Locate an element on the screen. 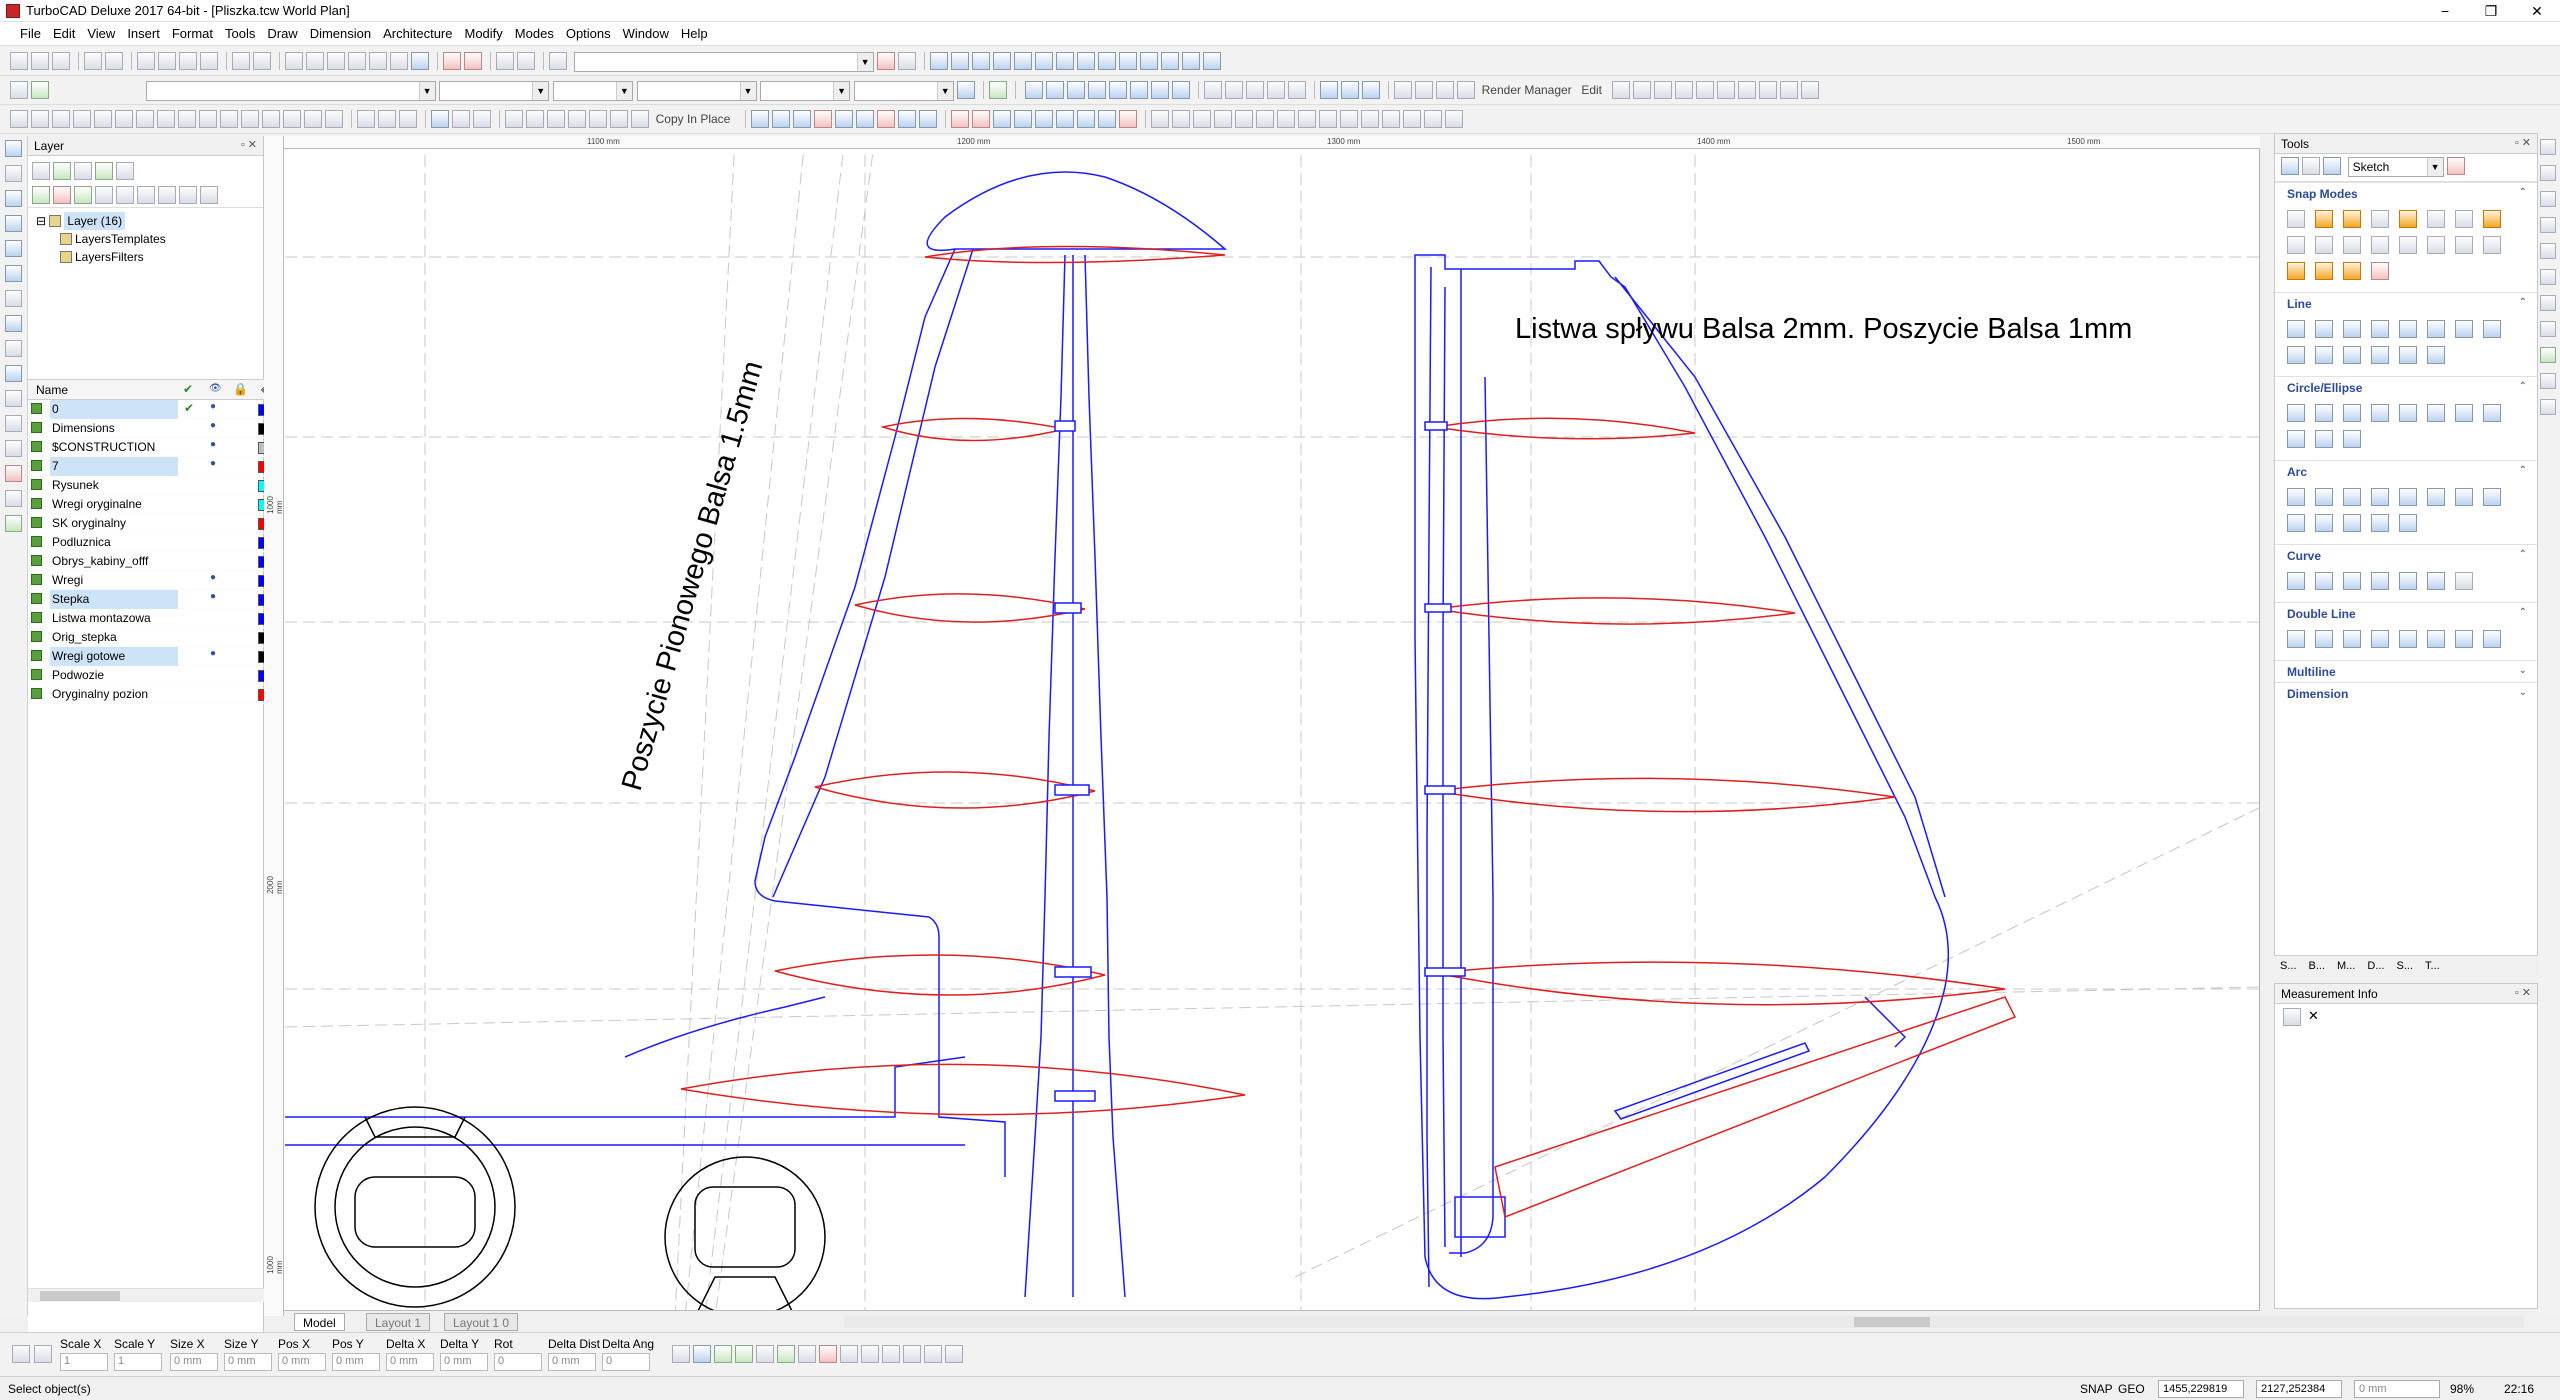 The height and width of the screenshot is (1400, 2560). layer-row: 0 ✔ ● is located at coordinates (153, 409).